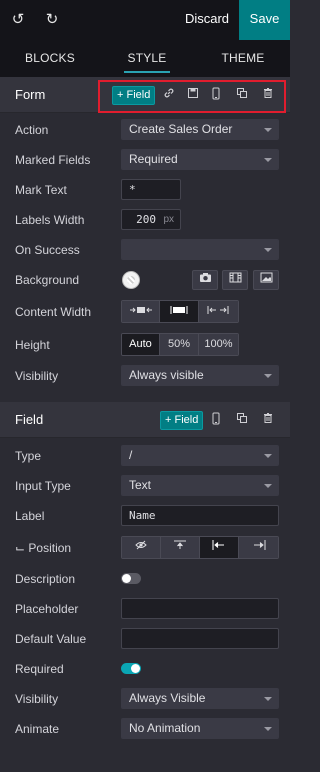 The image size is (320, 772). What do you see at coordinates (30, 94) in the screenshot?
I see `form-section-title: Form` at bounding box center [30, 94].